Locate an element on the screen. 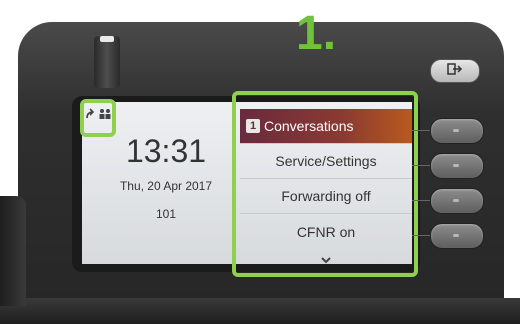 This screenshot has height=324, width=520. clock-date: Thu, 20 Apr 2017 is located at coordinates (166, 186).